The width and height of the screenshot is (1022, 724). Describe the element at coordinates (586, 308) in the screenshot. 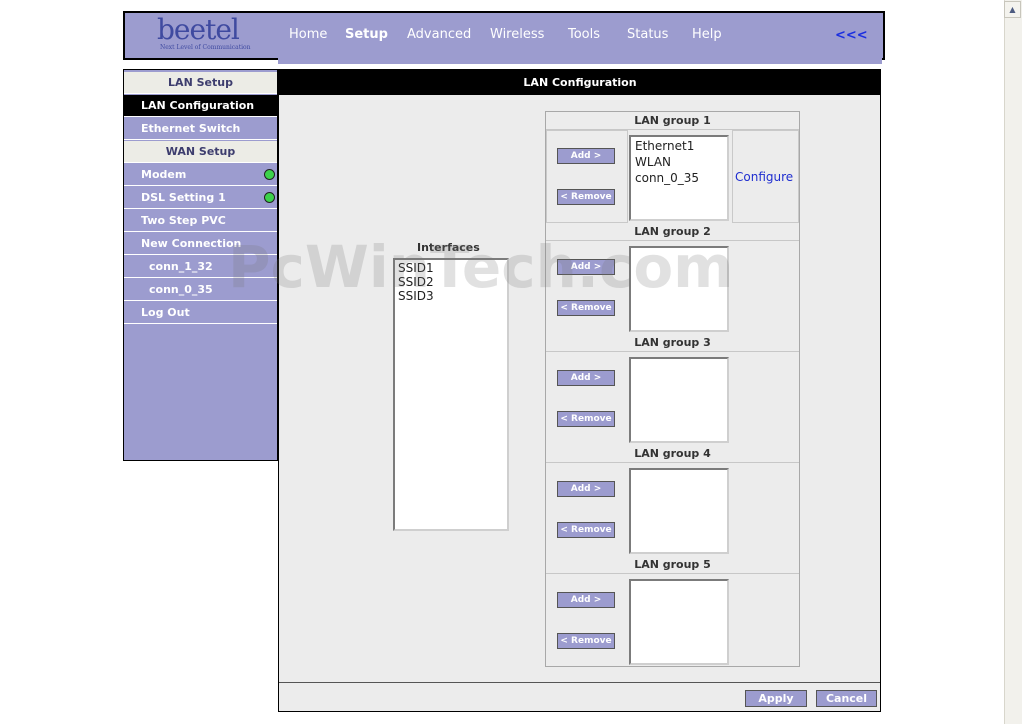

I see `lan-group-2-remove-button: < Remove` at that location.